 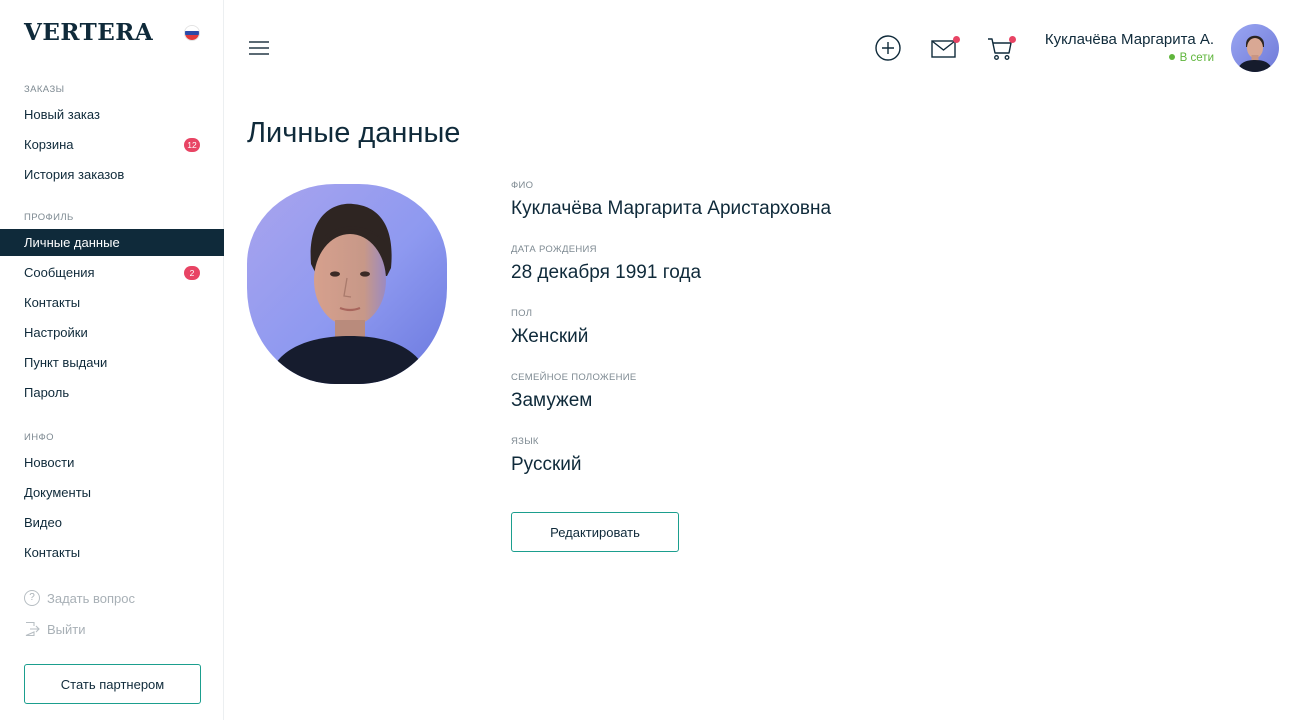 What do you see at coordinates (554, 249) in the screenshot?
I see `field-label-birth-date: ДАТА РОЖДЕНИЯ` at bounding box center [554, 249].